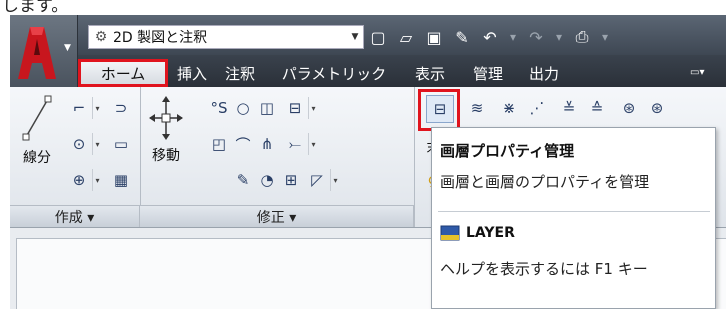  I want to click on stretch-icon: ⊟, so click(295, 108).